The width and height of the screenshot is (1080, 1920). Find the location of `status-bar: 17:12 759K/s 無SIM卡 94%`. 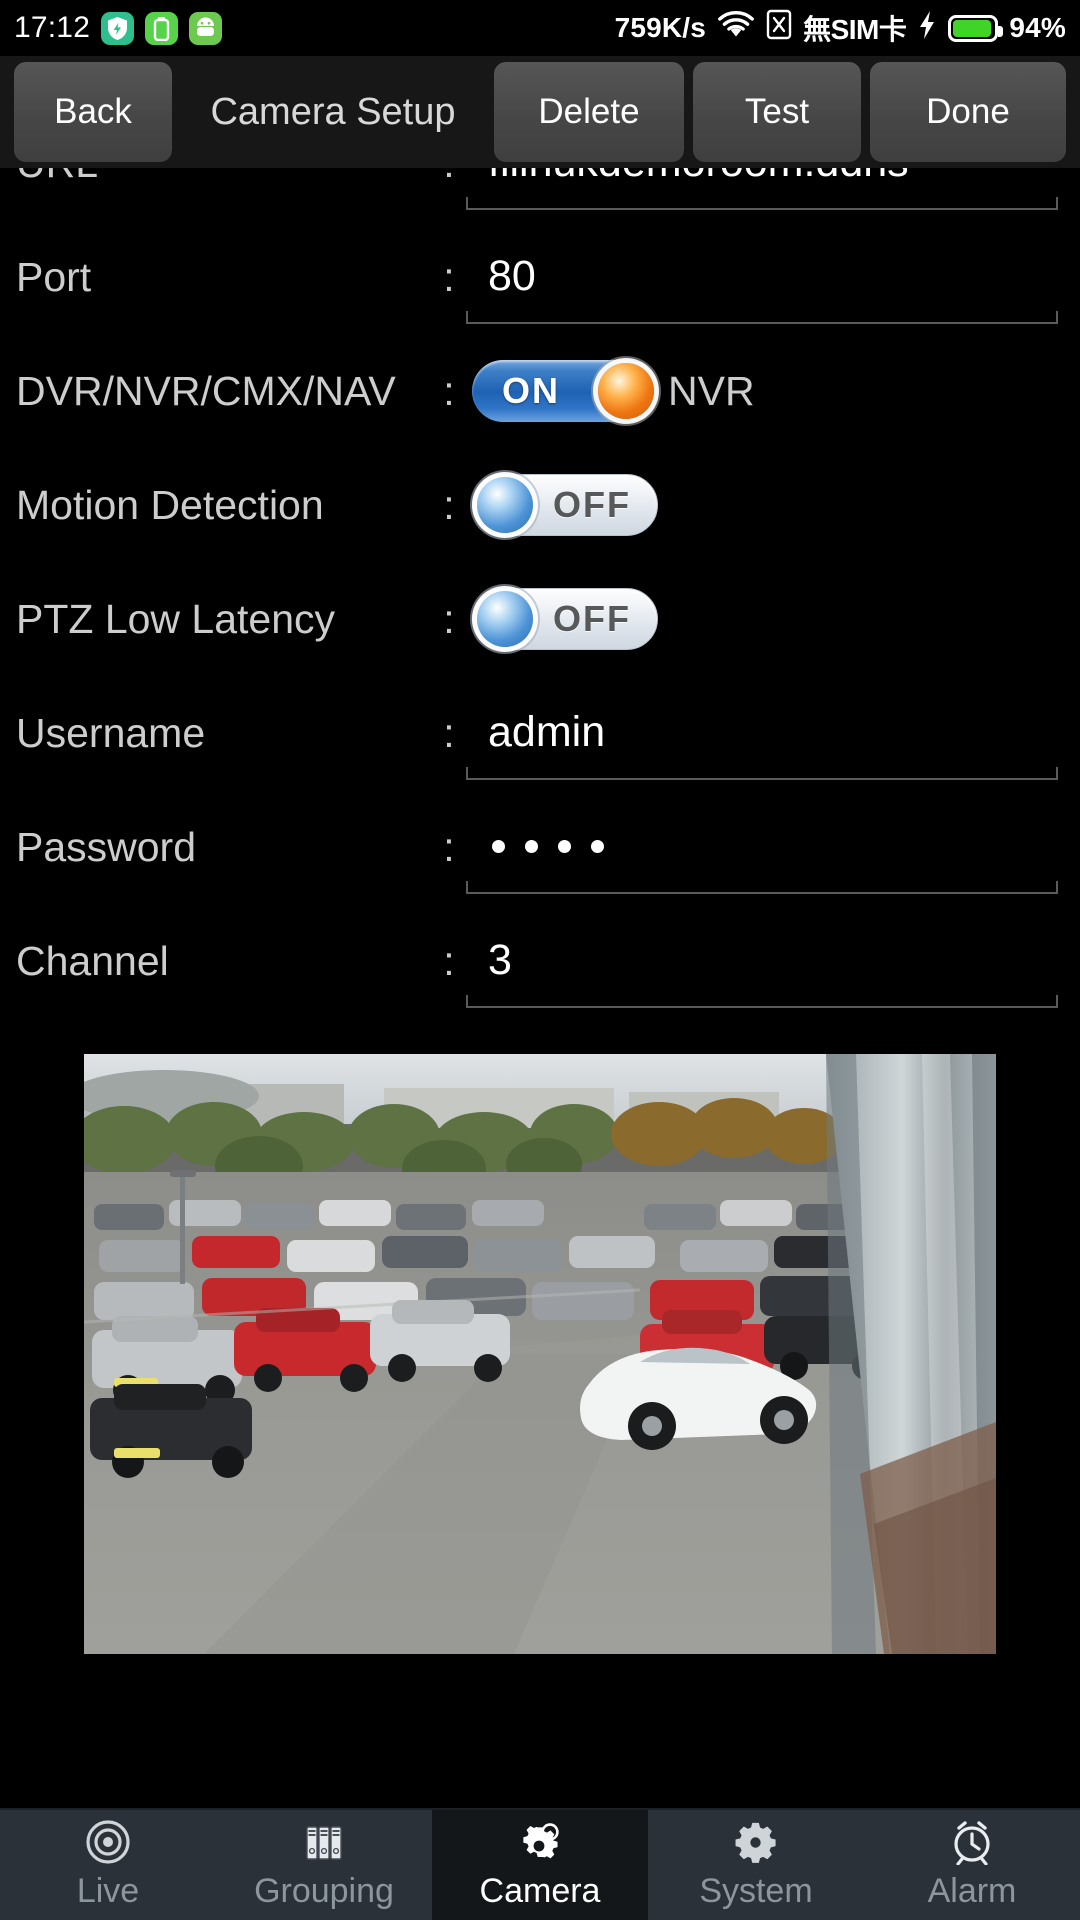

status-bar: 17:12 759K/s 無SIM卡 94% is located at coordinates (540, 28).